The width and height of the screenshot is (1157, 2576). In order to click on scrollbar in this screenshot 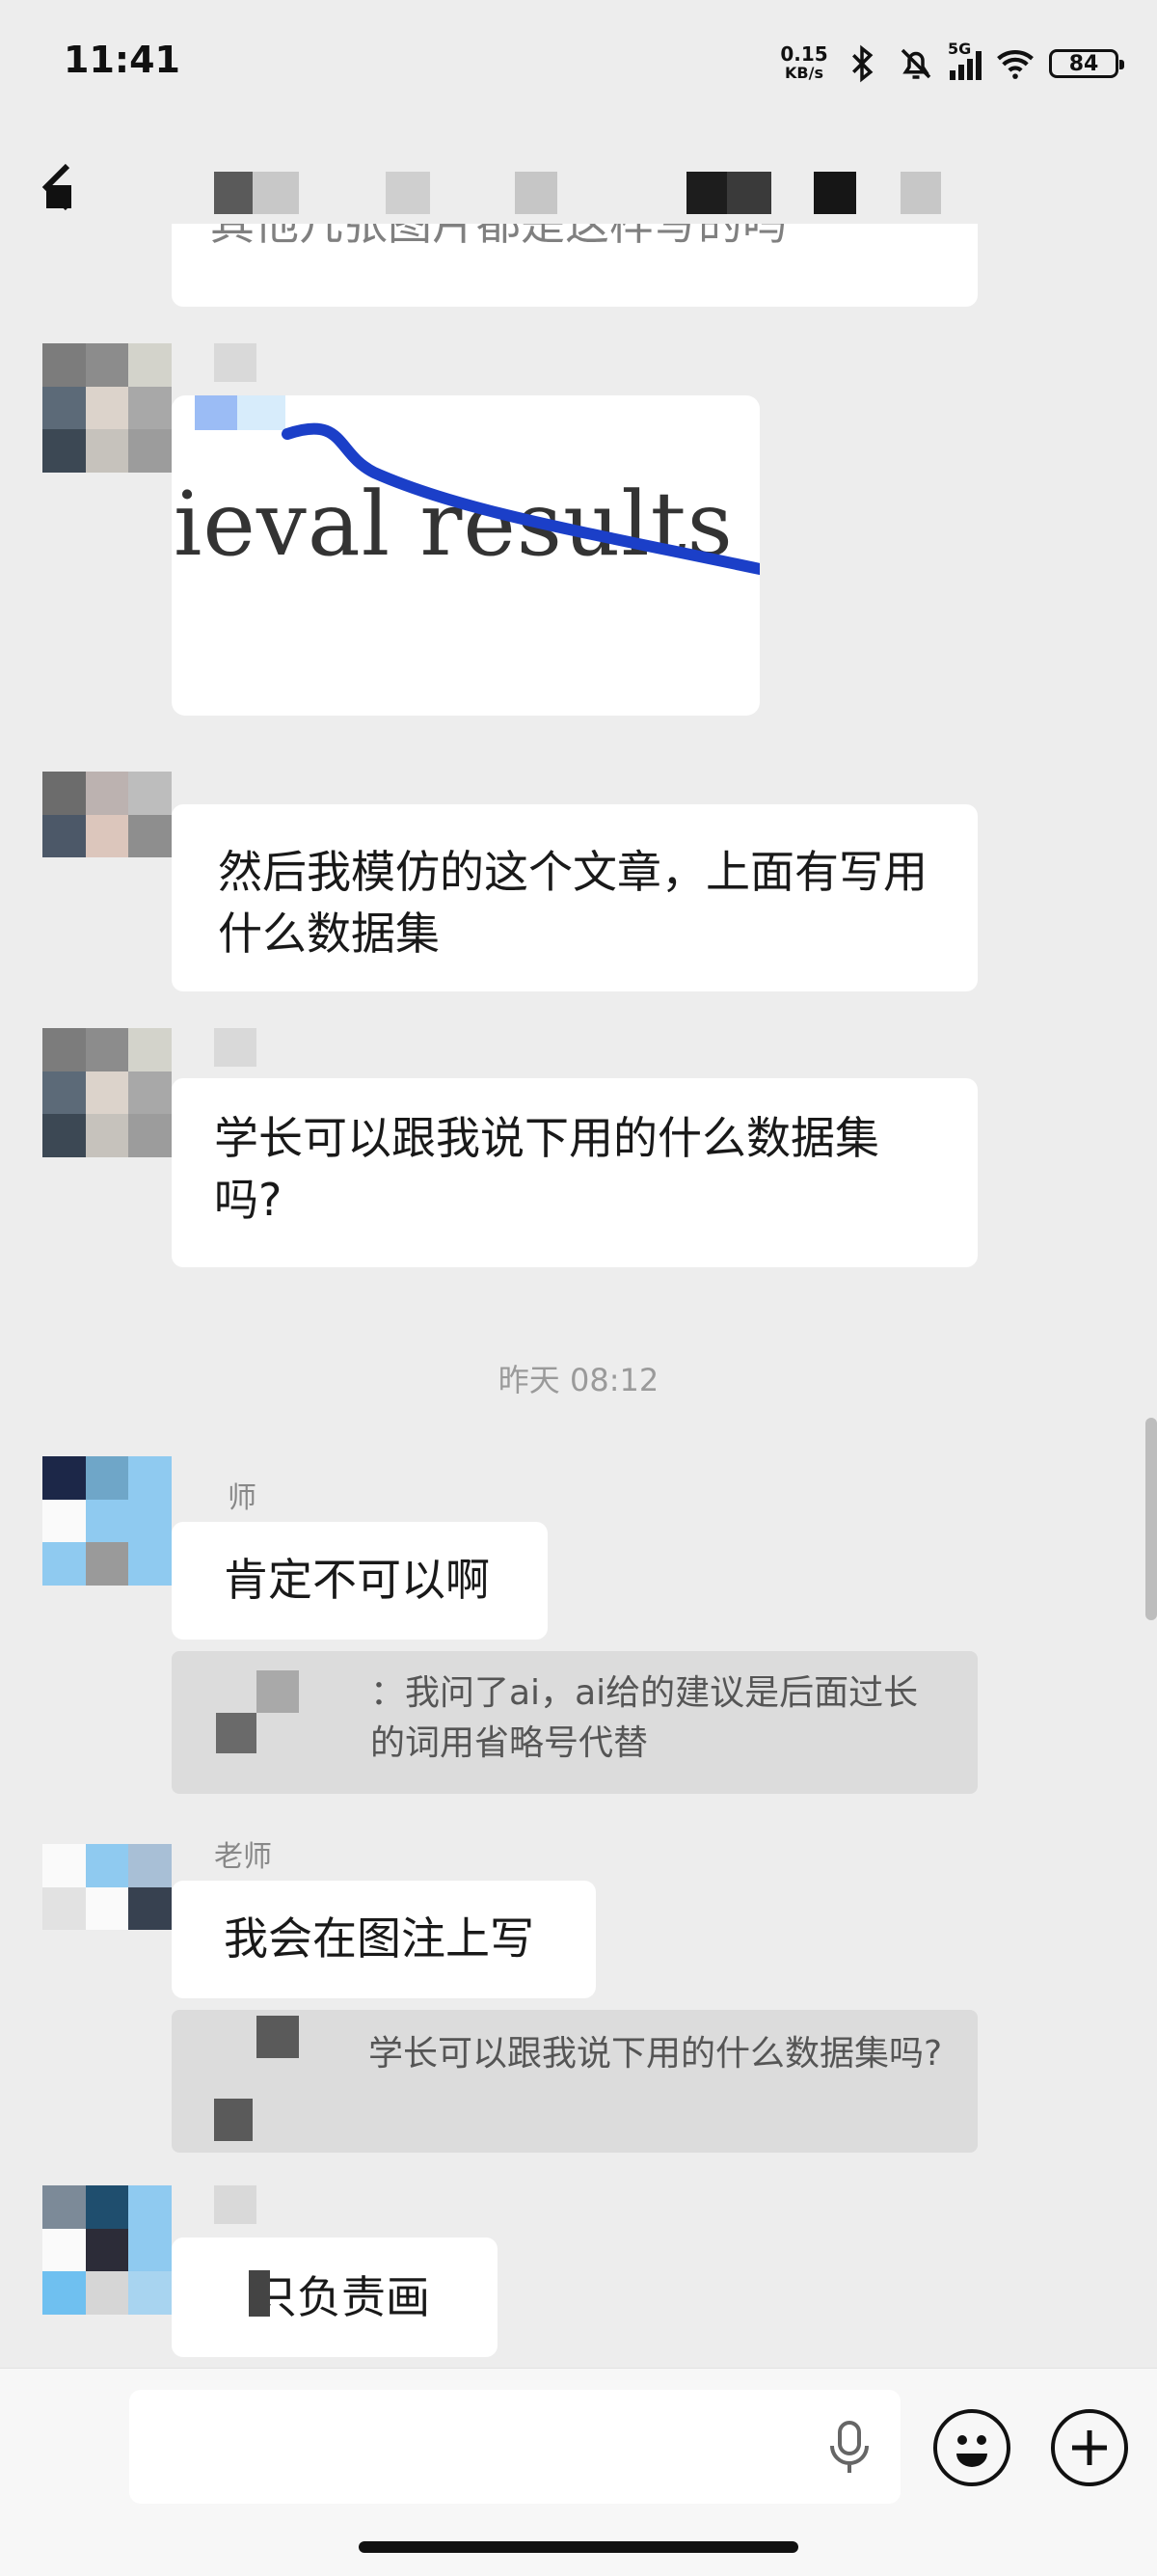, I will do `click(1151, 1519)`.